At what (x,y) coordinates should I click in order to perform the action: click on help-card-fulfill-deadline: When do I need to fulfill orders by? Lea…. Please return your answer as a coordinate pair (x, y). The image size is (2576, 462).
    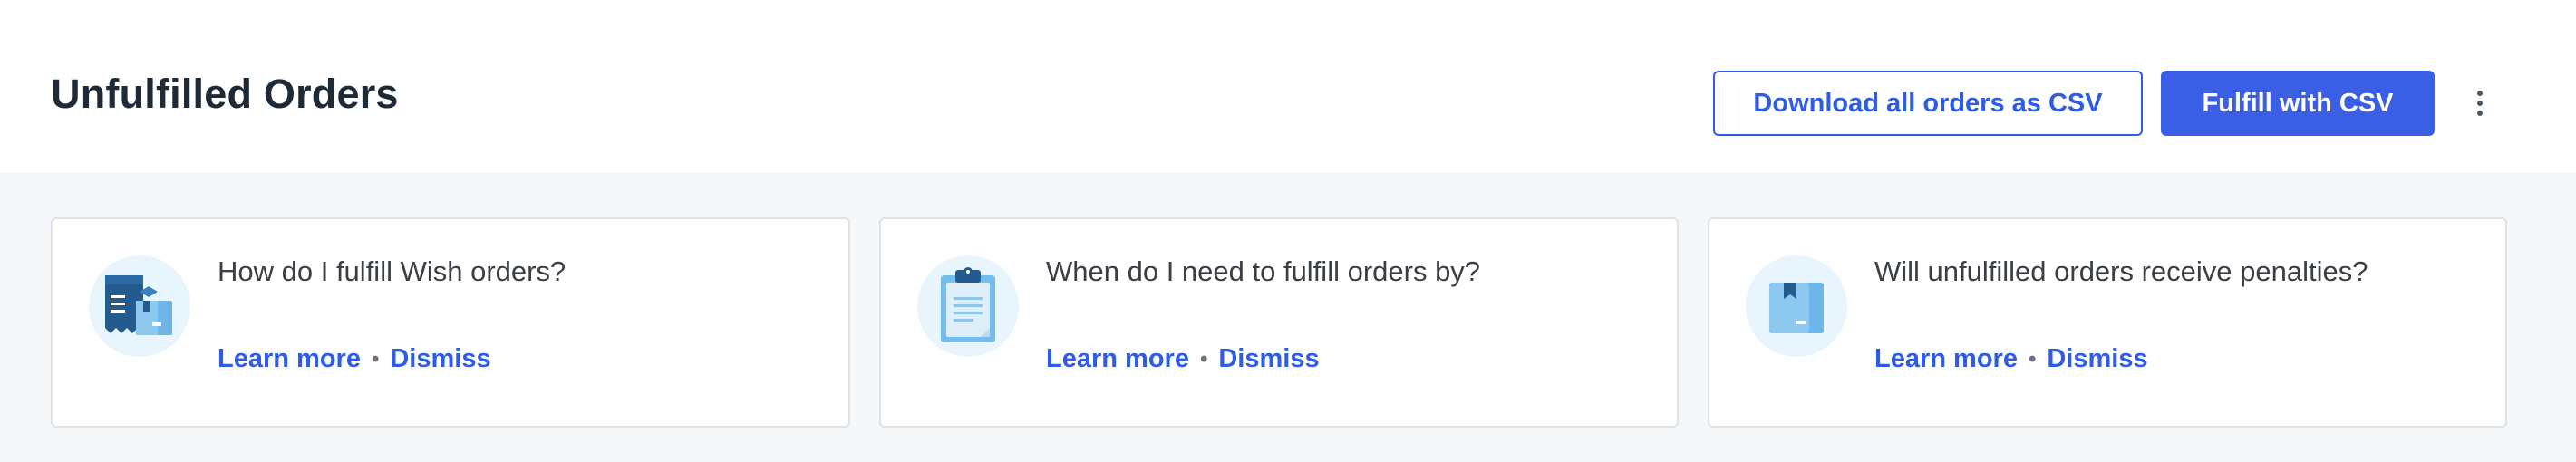
    Looking at the image, I should click on (1279, 323).